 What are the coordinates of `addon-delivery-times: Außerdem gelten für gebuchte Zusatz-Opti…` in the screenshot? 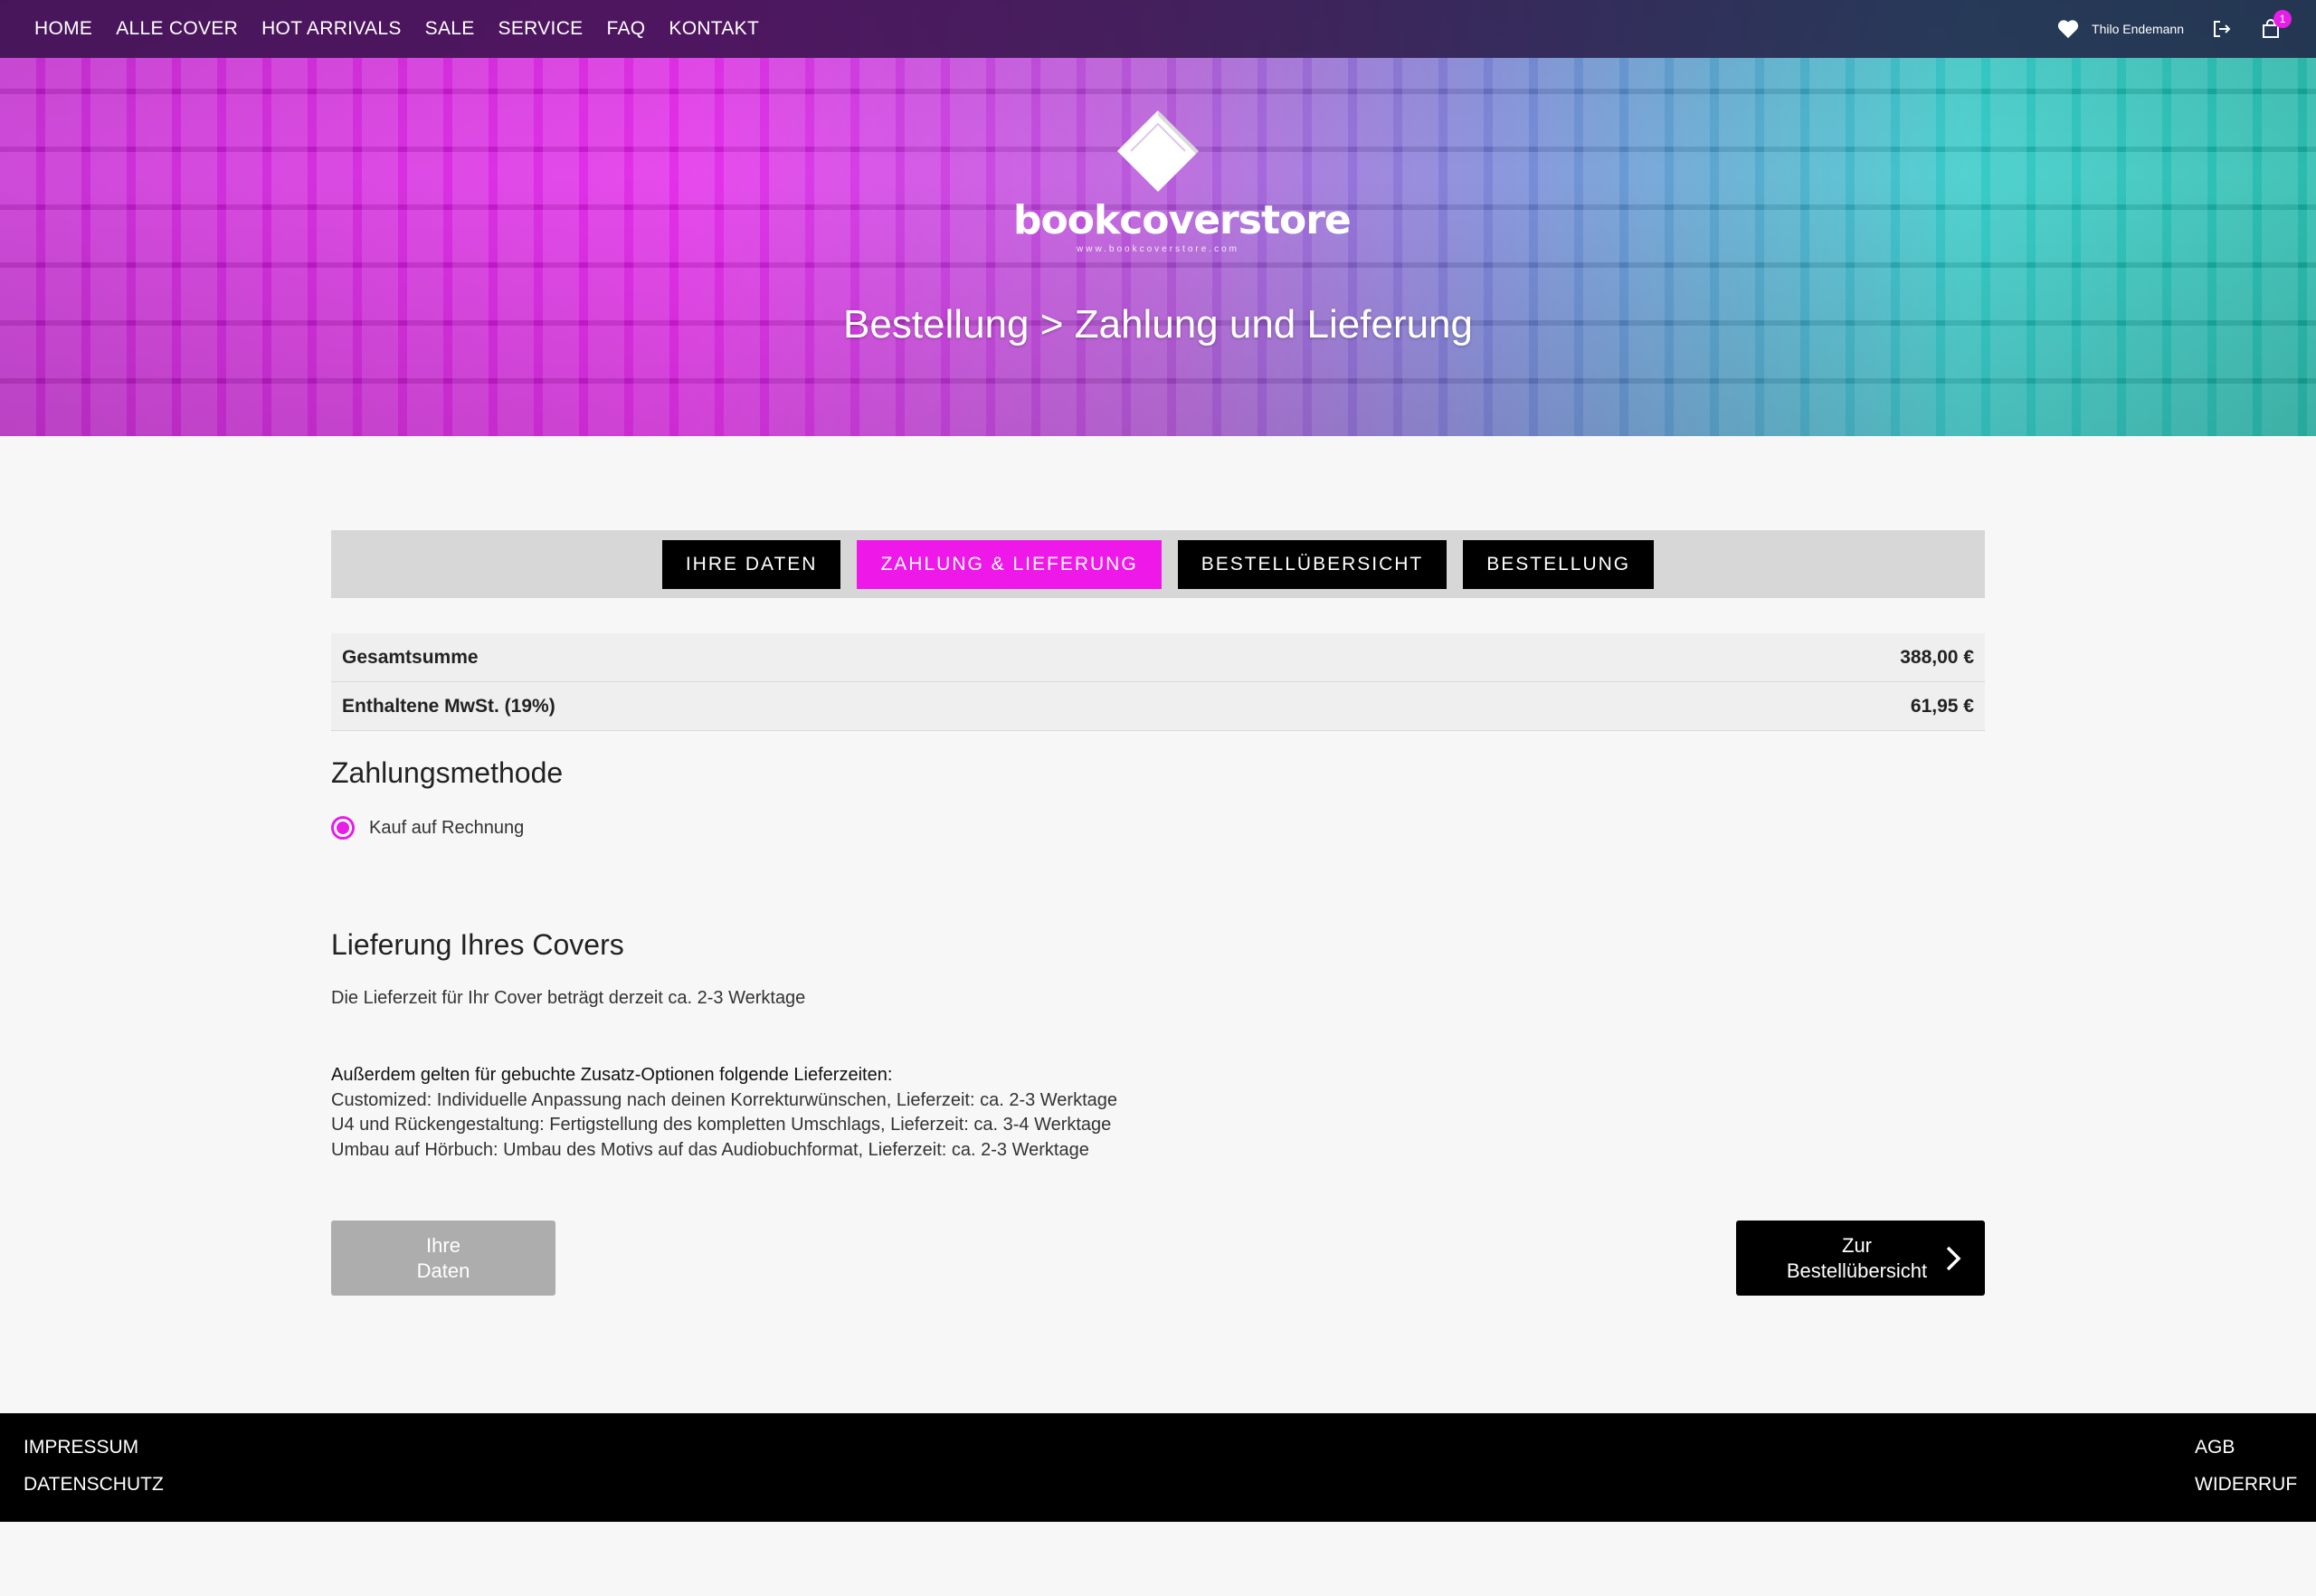 It's located at (724, 1113).